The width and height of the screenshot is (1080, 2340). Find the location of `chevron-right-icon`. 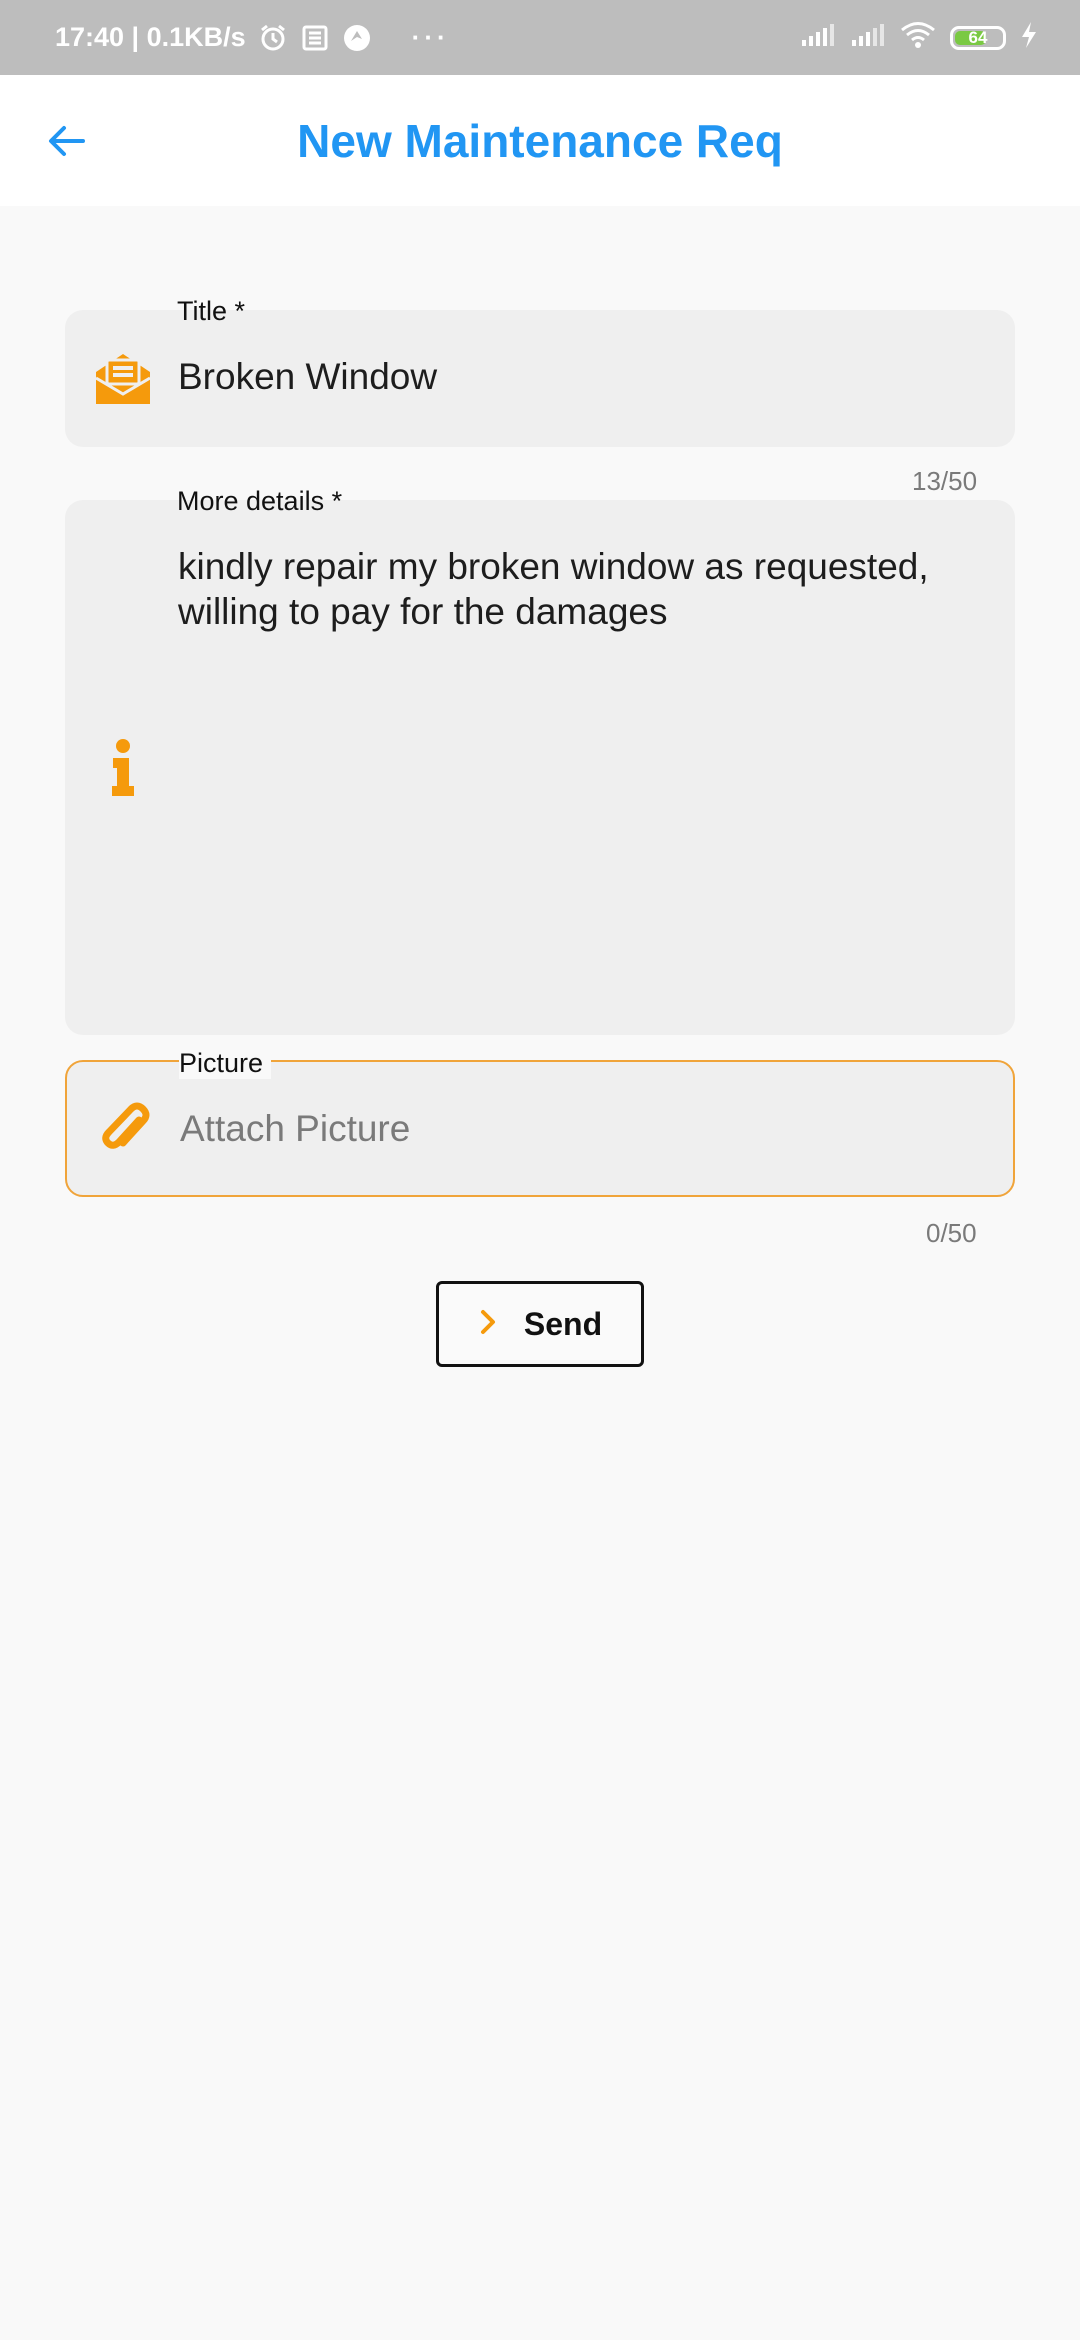

chevron-right-icon is located at coordinates (488, 1324).